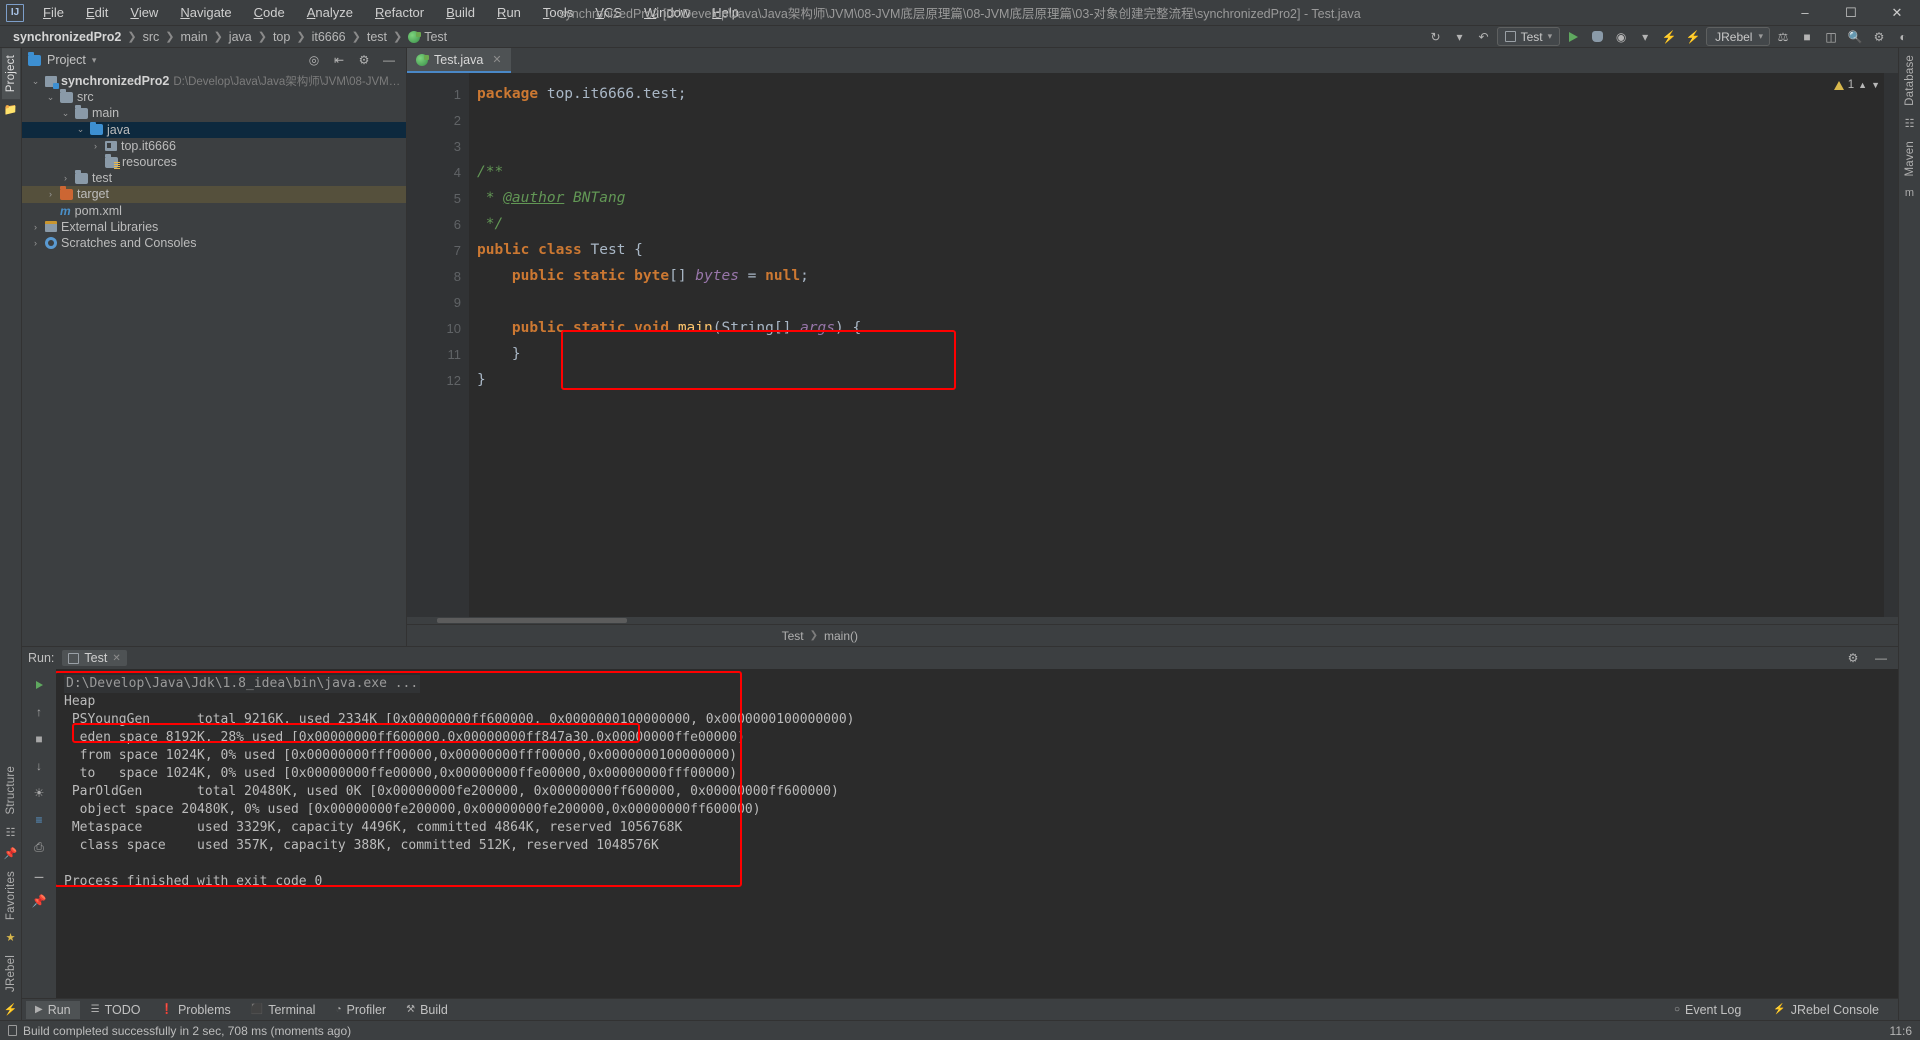 The height and width of the screenshot is (1040, 1920). I want to click on menu-item-help: Help, so click(725, 12).